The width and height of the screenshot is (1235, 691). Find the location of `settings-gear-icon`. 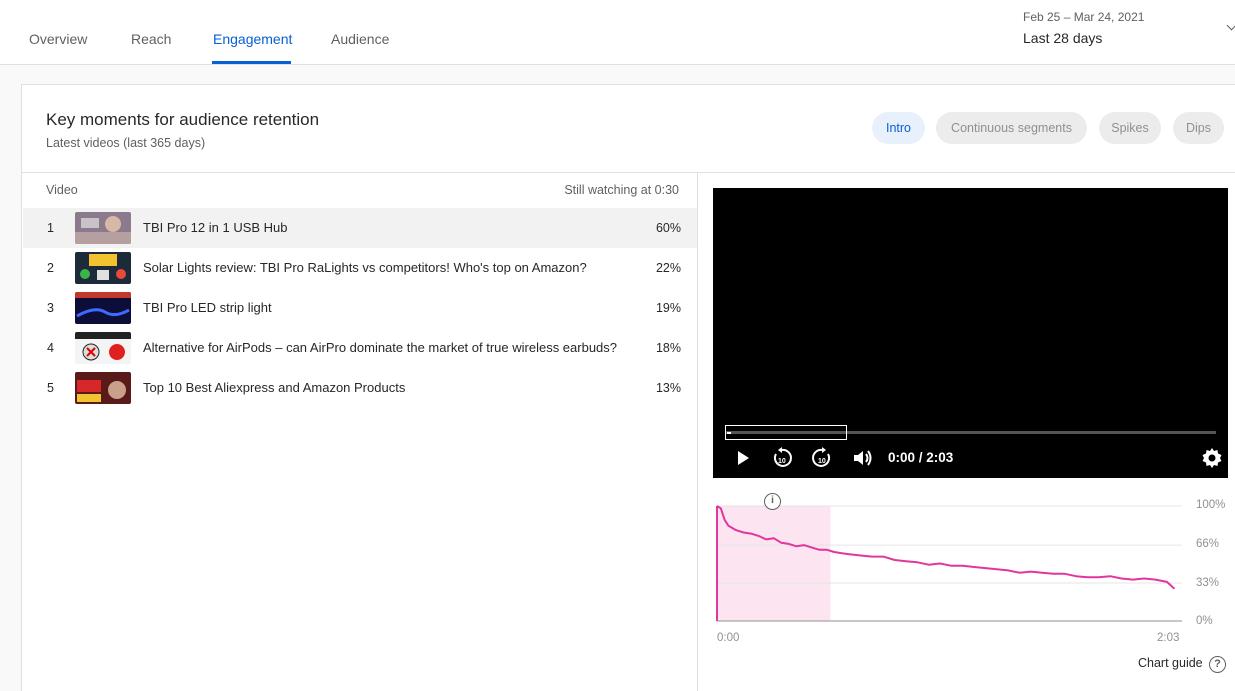

settings-gear-icon is located at coordinates (1212, 458).